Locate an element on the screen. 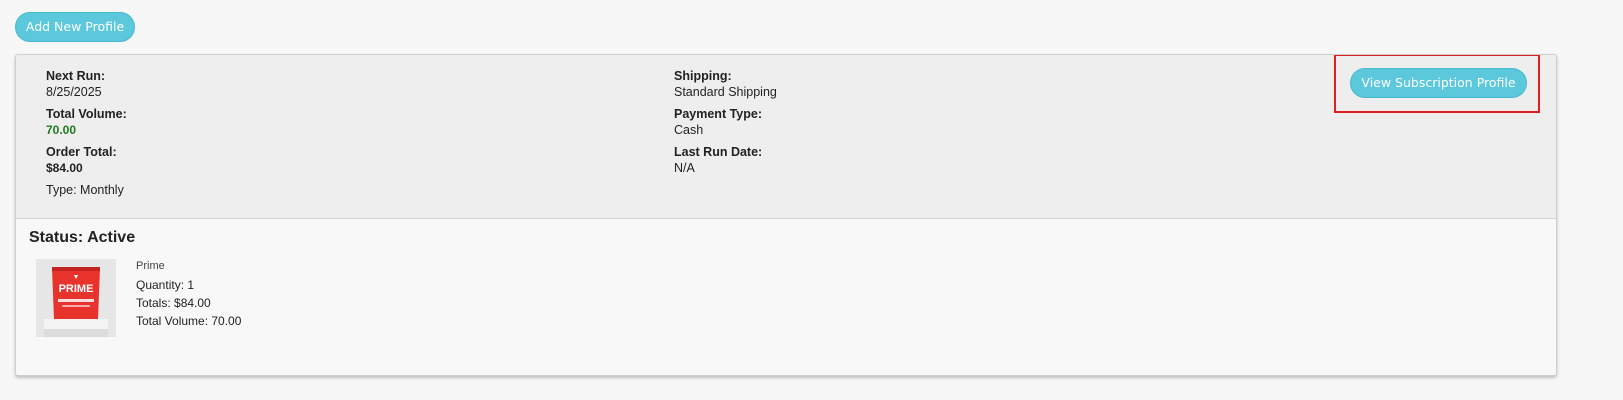 The height and width of the screenshot is (400, 1623). order-total-field: Order Total: $84.00 is located at coordinates (86, 160).